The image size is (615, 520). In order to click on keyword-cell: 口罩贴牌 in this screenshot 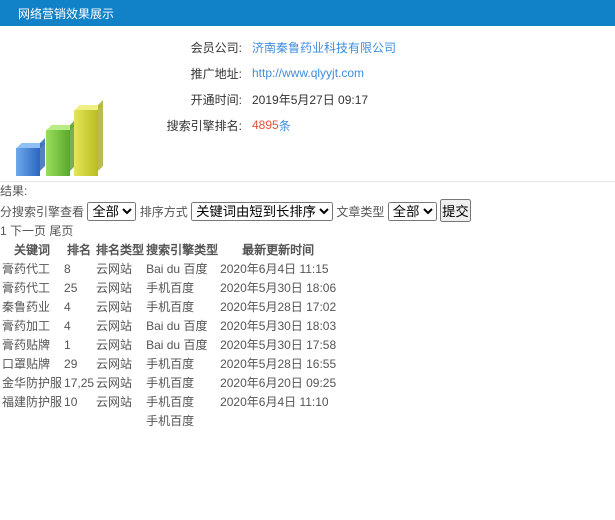, I will do `click(26, 364)`.